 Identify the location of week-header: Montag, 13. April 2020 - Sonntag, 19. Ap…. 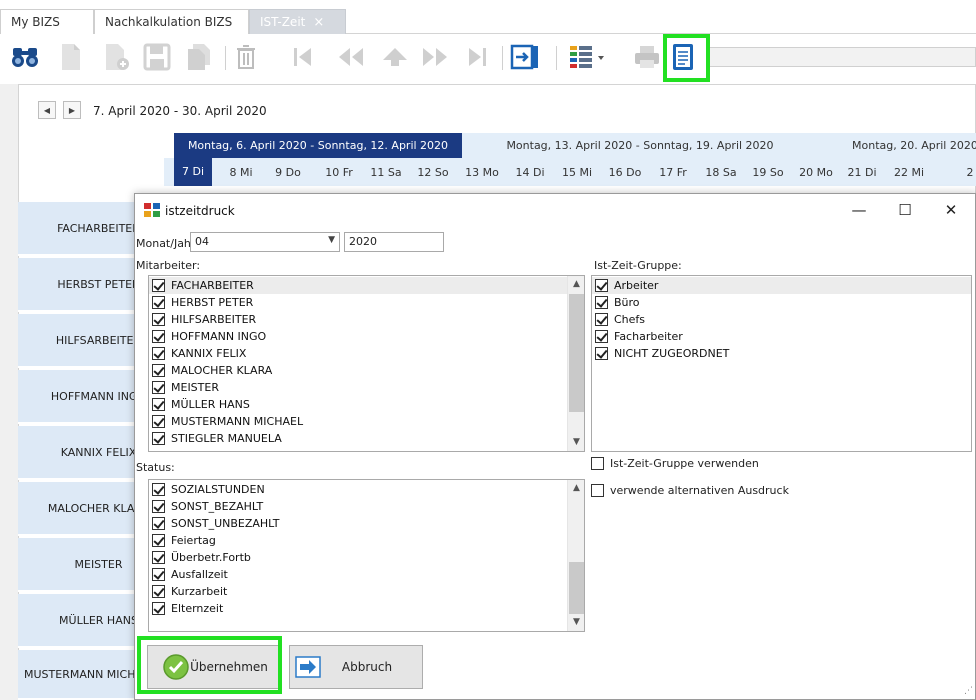
(640, 145).